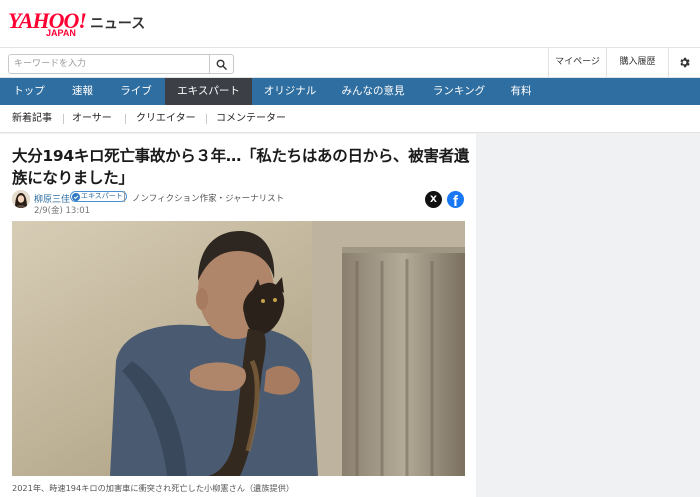 This screenshot has height=497, width=700. I want to click on x-icon: X, so click(433, 199).